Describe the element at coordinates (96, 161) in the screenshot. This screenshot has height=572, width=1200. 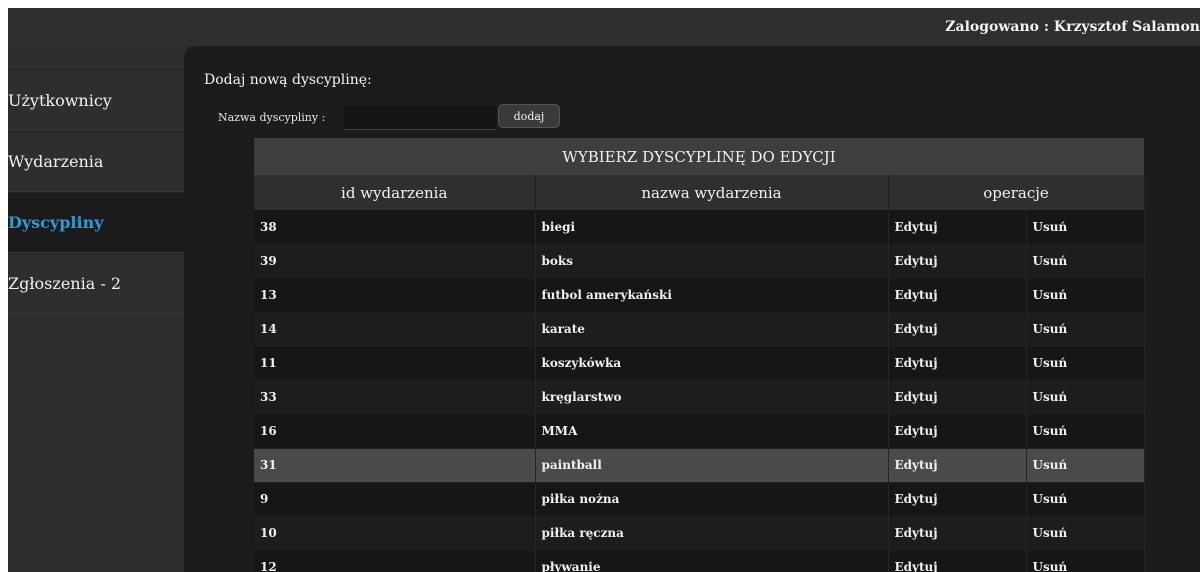
I see `sidebar-item-events: Wydarzenia` at that location.